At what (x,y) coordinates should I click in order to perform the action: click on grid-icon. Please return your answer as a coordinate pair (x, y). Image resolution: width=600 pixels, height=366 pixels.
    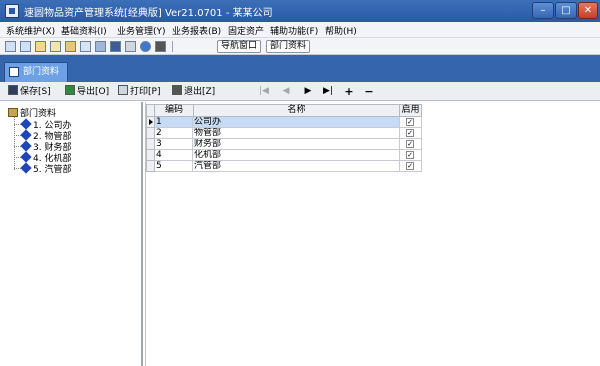
    Looking at the image, I should click on (85, 46).